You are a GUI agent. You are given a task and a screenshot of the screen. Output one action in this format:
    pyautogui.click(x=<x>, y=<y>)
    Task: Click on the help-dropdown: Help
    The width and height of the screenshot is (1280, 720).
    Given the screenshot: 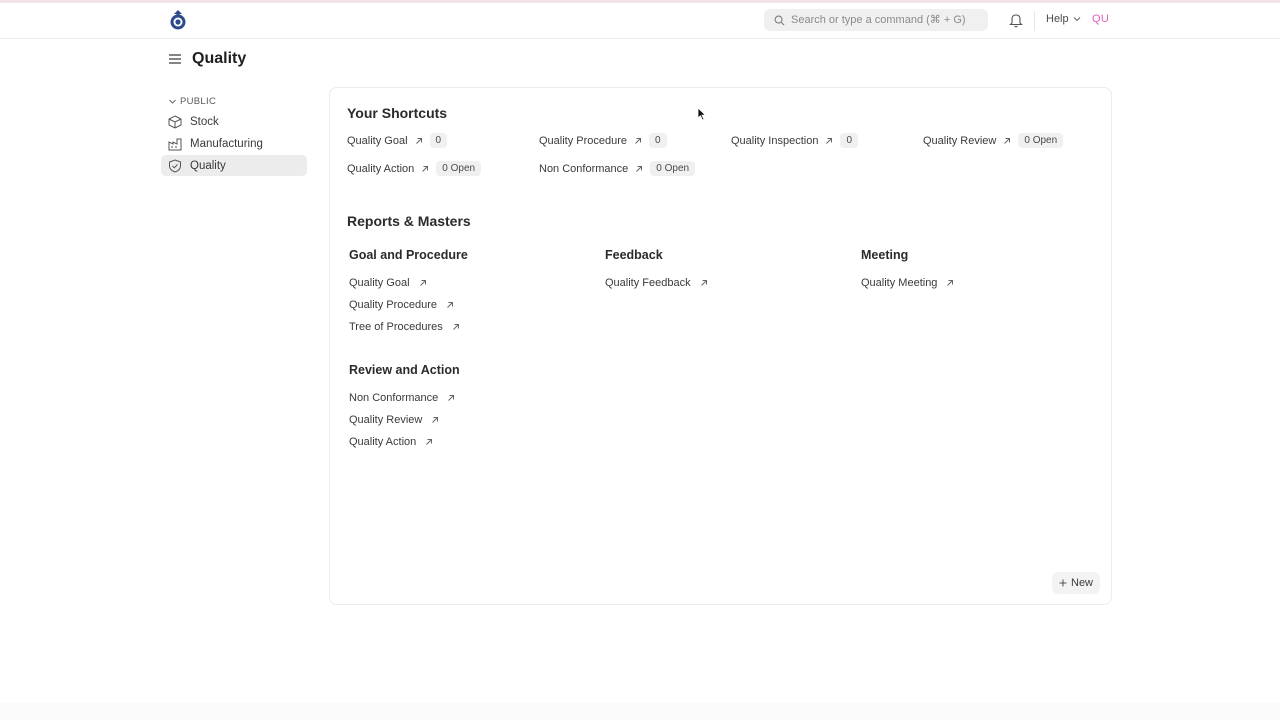 What is the action you would take?
    pyautogui.click(x=1063, y=19)
    